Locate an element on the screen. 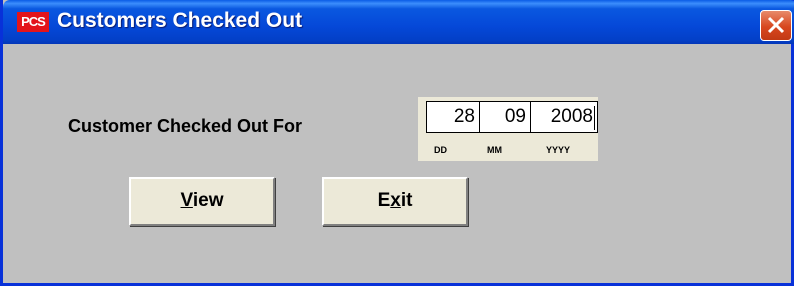 This screenshot has height=286, width=794. date-input-group: 28 09 2008 DD MM YYYY is located at coordinates (508, 129).